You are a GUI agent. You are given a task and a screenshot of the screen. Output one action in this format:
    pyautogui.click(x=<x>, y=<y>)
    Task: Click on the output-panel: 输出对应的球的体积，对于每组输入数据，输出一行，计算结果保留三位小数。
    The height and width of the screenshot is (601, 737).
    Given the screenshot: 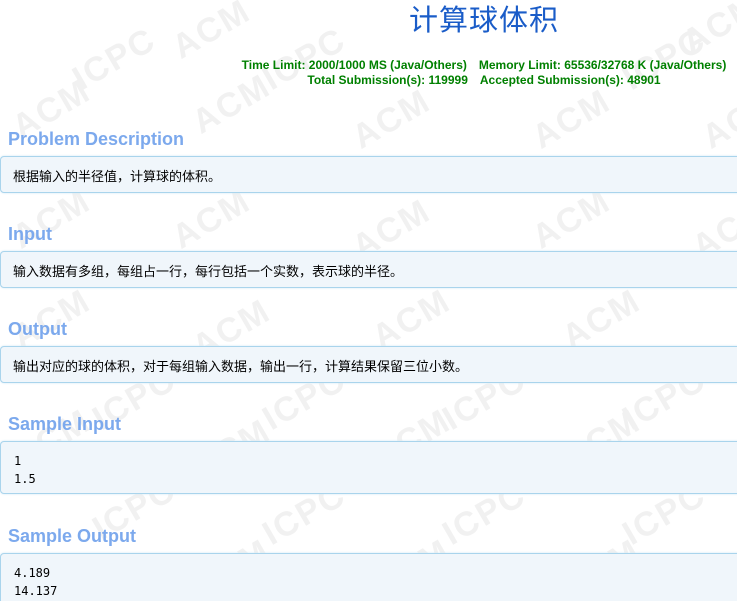 What is the action you would take?
    pyautogui.click(x=368, y=364)
    